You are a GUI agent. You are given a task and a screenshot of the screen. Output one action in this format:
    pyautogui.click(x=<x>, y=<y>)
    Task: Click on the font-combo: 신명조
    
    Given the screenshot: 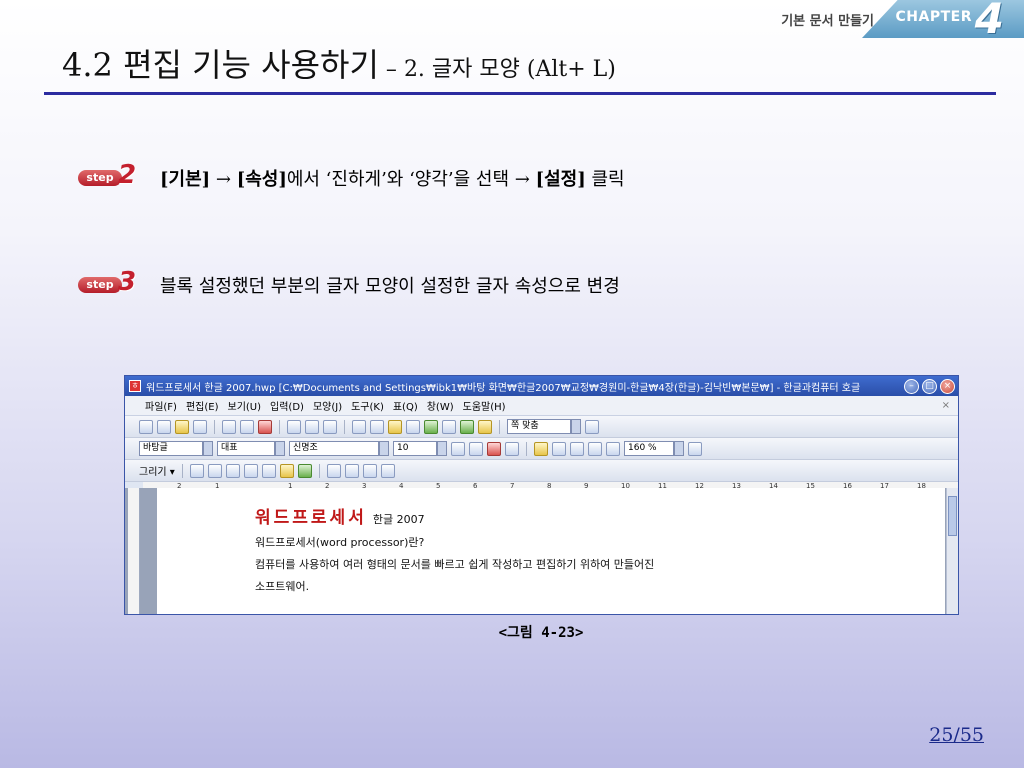 What is the action you would take?
    pyautogui.click(x=334, y=448)
    